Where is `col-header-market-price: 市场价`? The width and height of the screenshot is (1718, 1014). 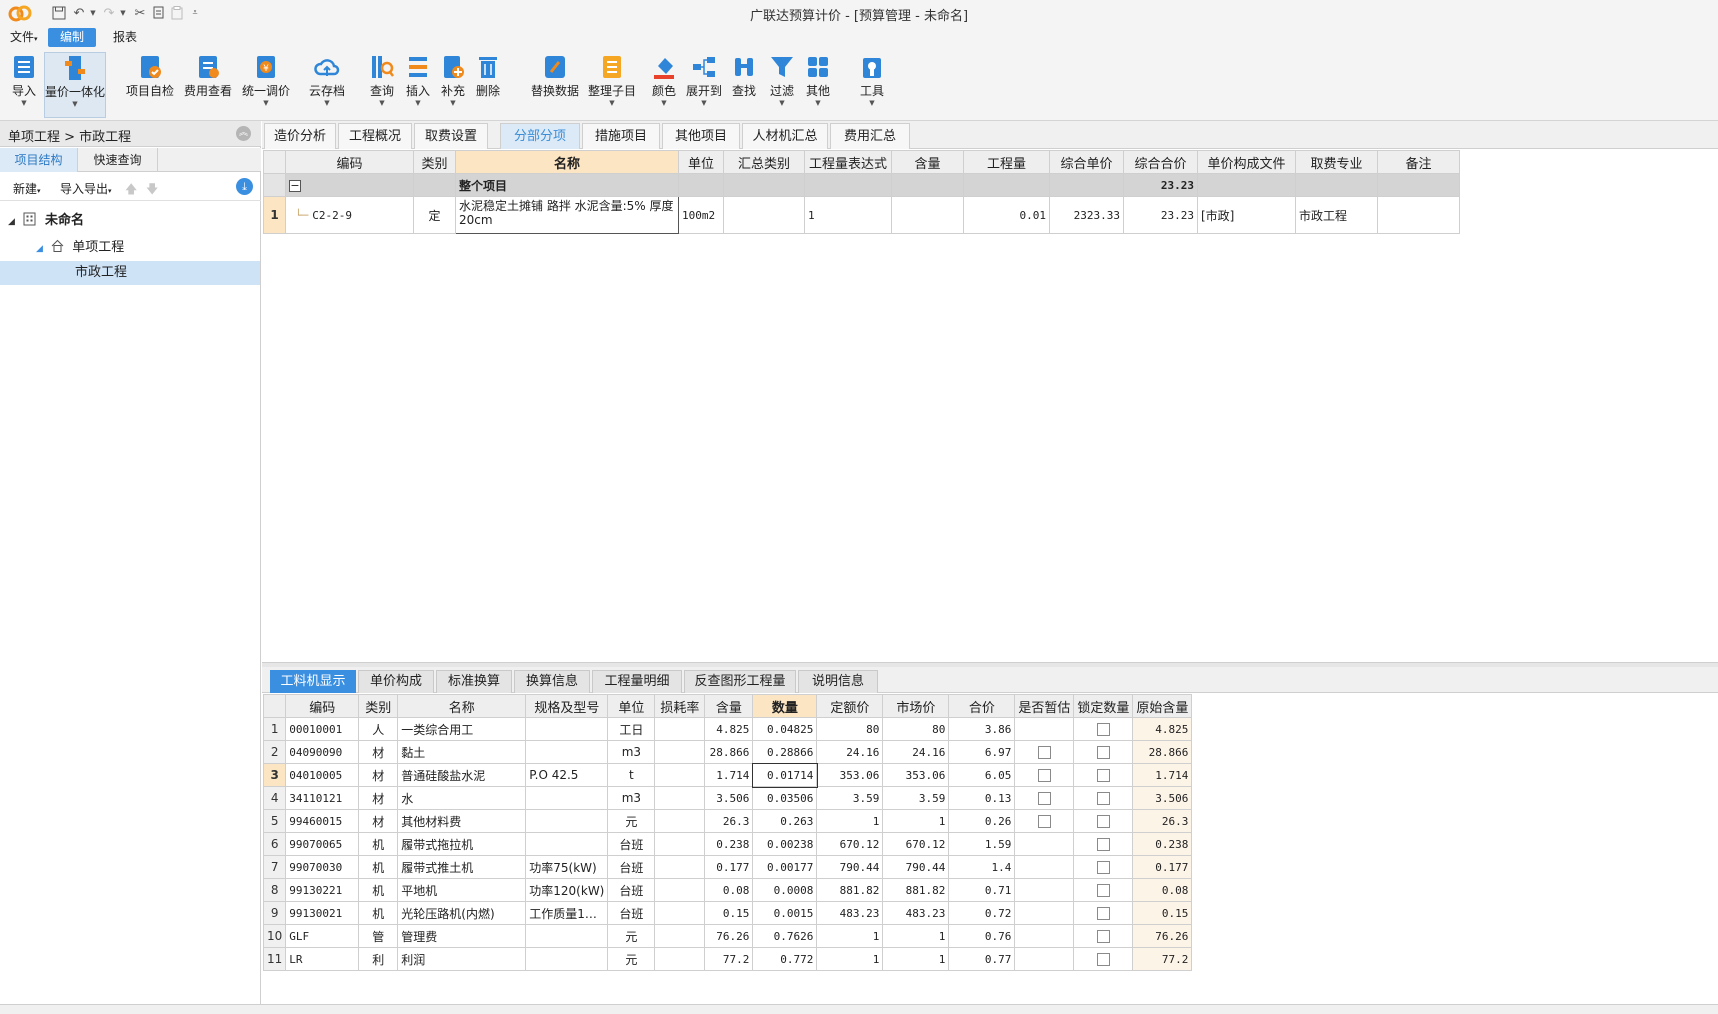
col-header-market-price: 市场价 is located at coordinates (916, 706).